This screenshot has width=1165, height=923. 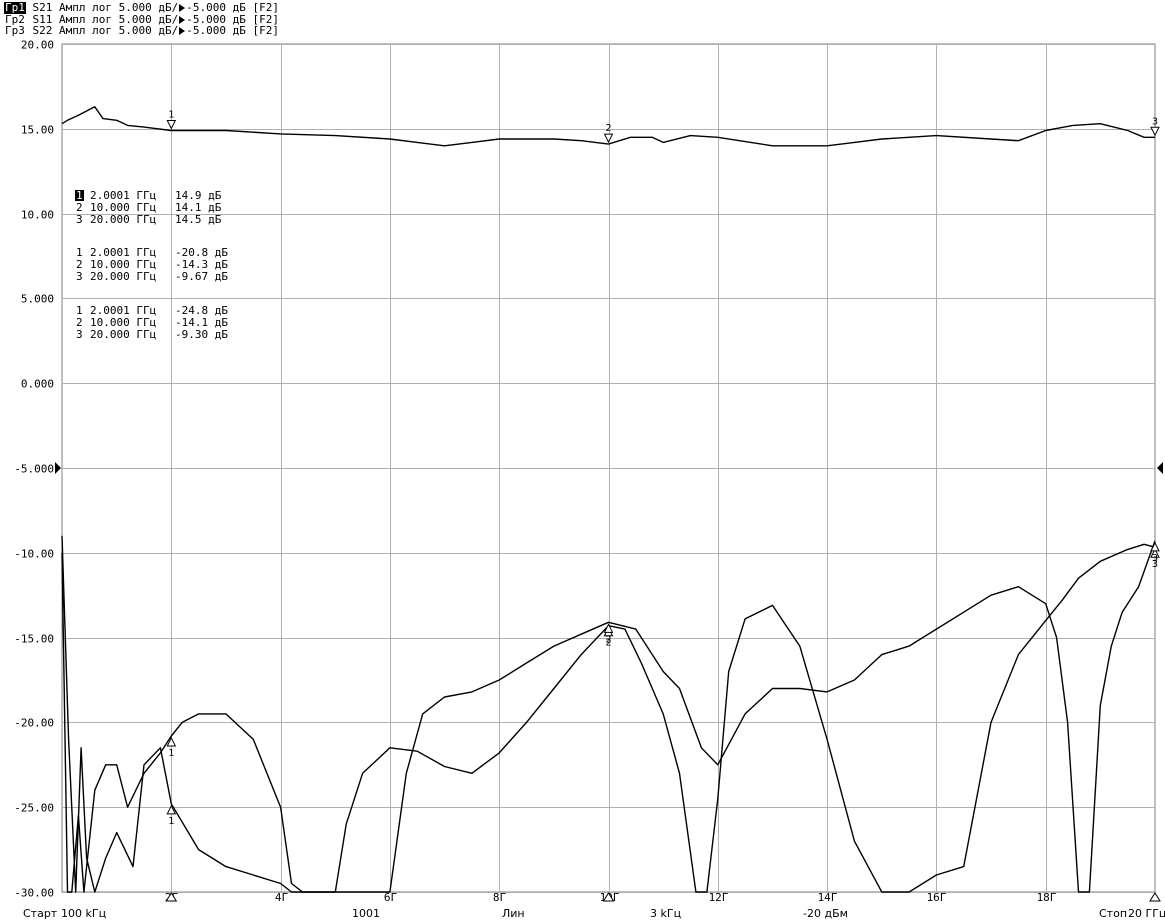 What do you see at coordinates (828, 897) in the screenshot?
I see `x-tick-label: 14Г` at bounding box center [828, 897].